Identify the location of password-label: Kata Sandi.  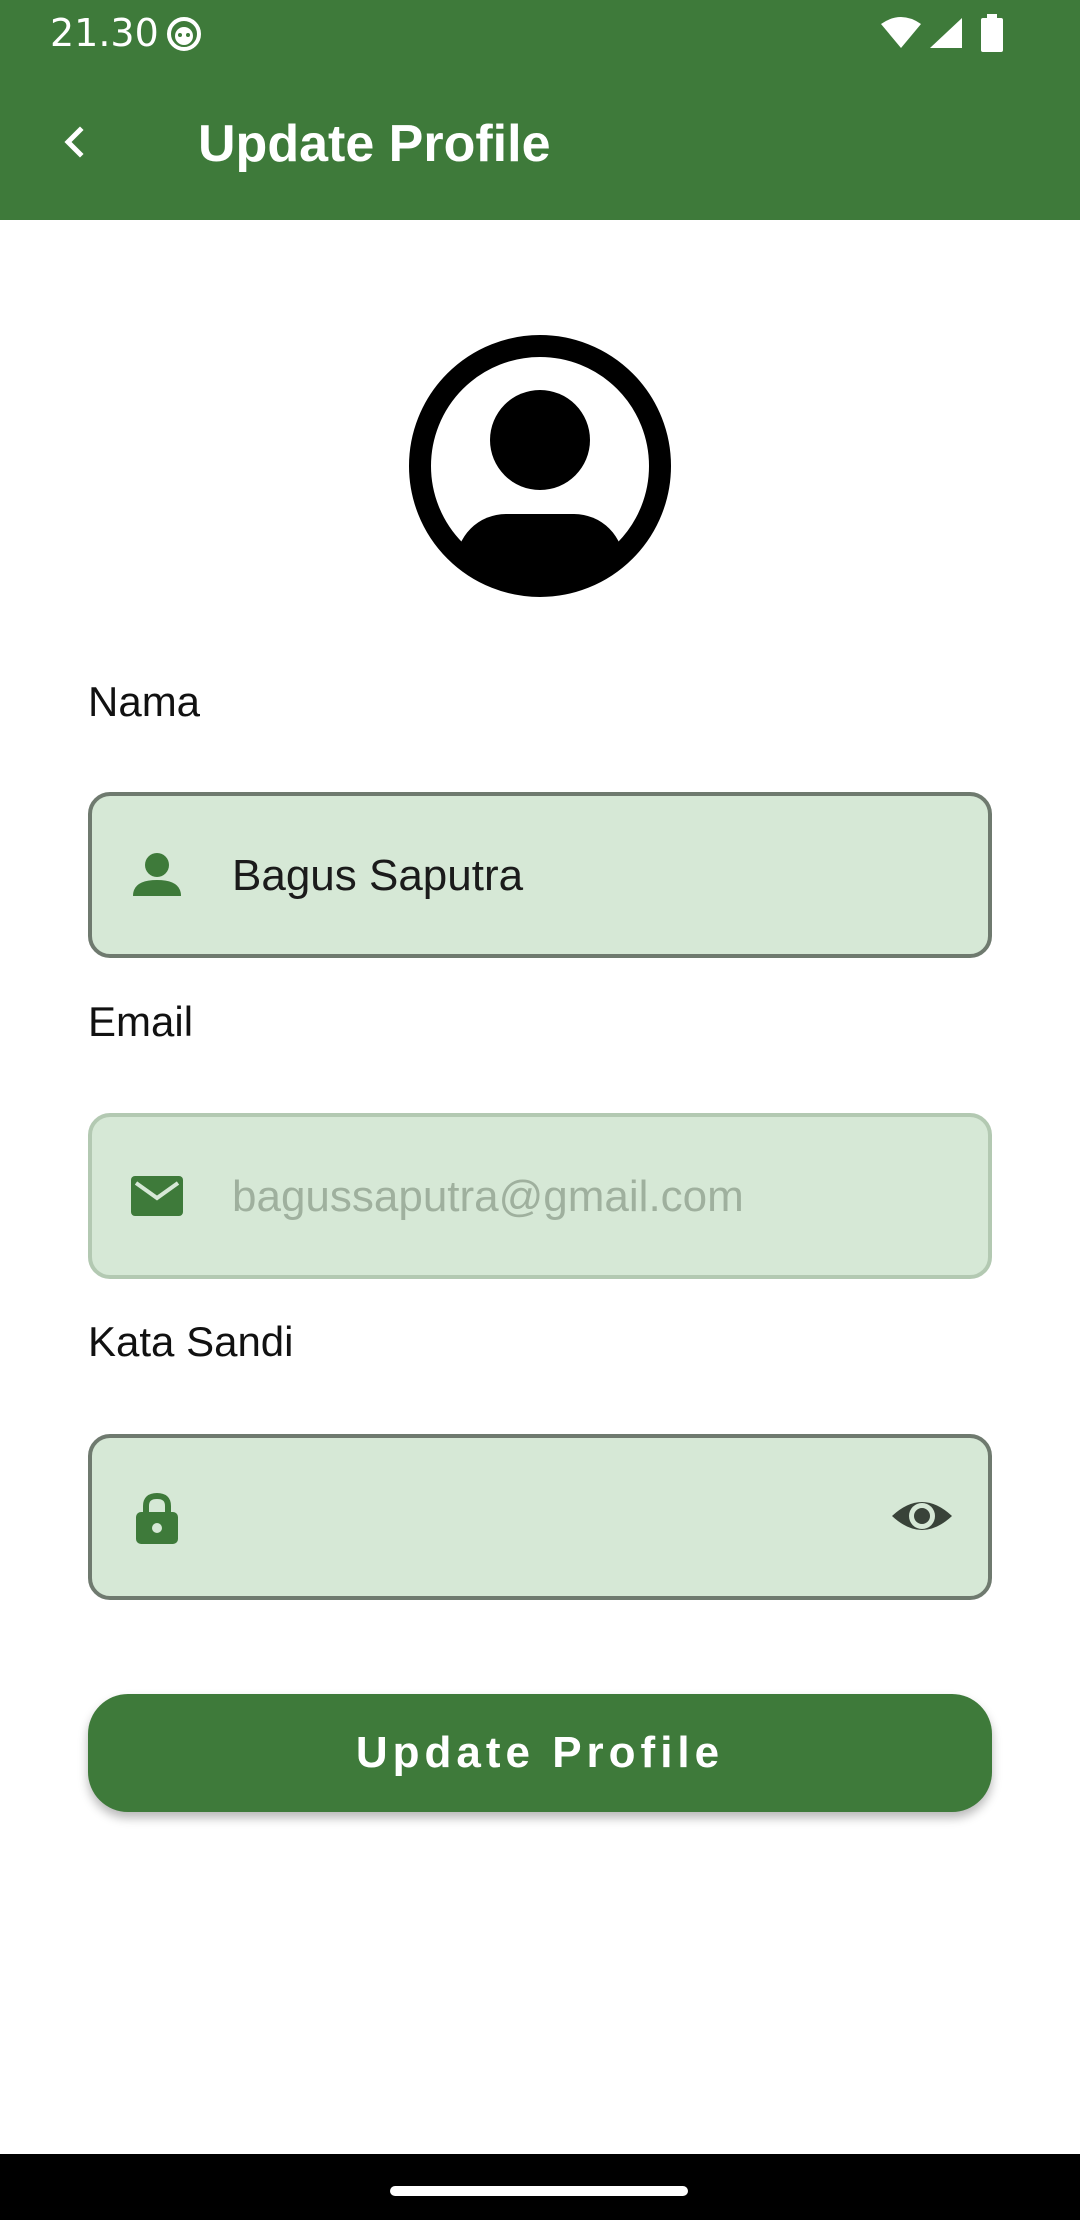
(191, 1341).